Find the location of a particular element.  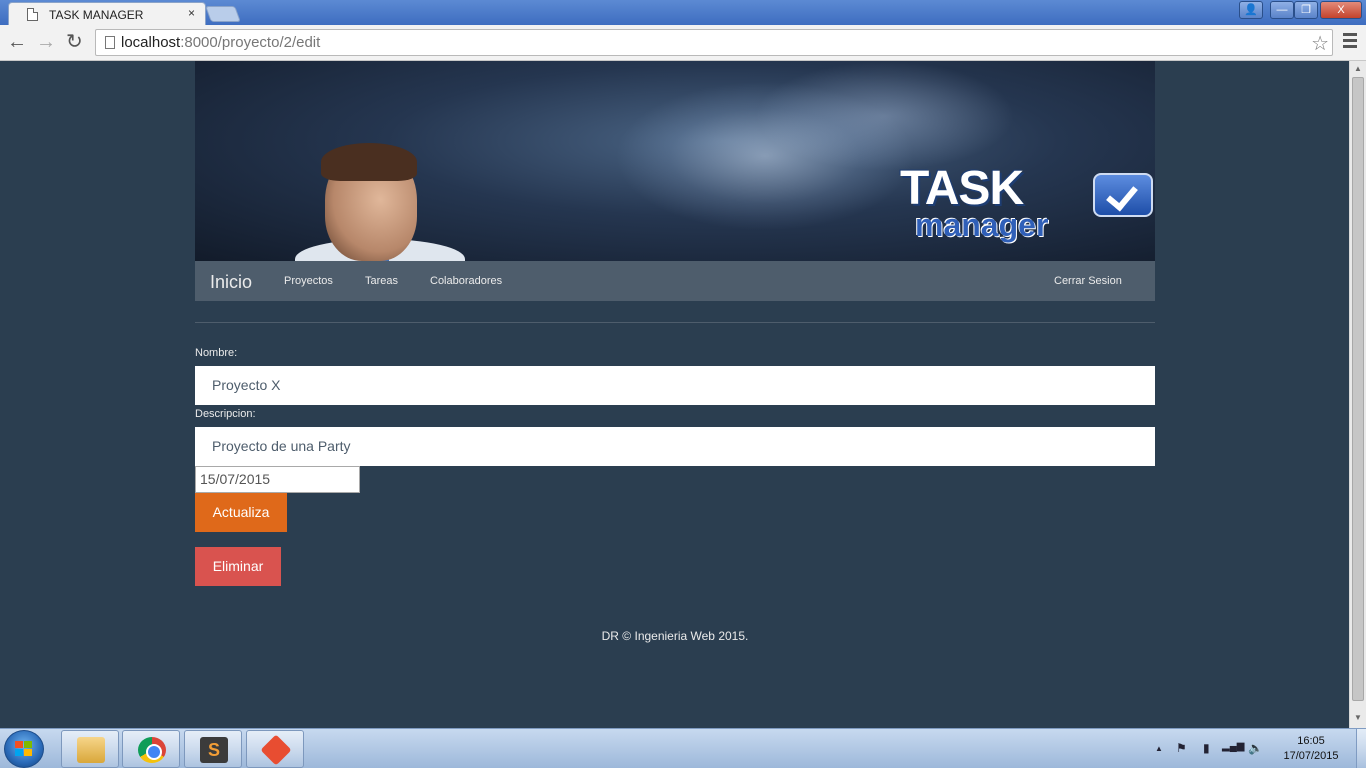

browser-toolbar: ← → ↻ localhost:8000/proyecto/2/edit ☆ is located at coordinates (683, 43).